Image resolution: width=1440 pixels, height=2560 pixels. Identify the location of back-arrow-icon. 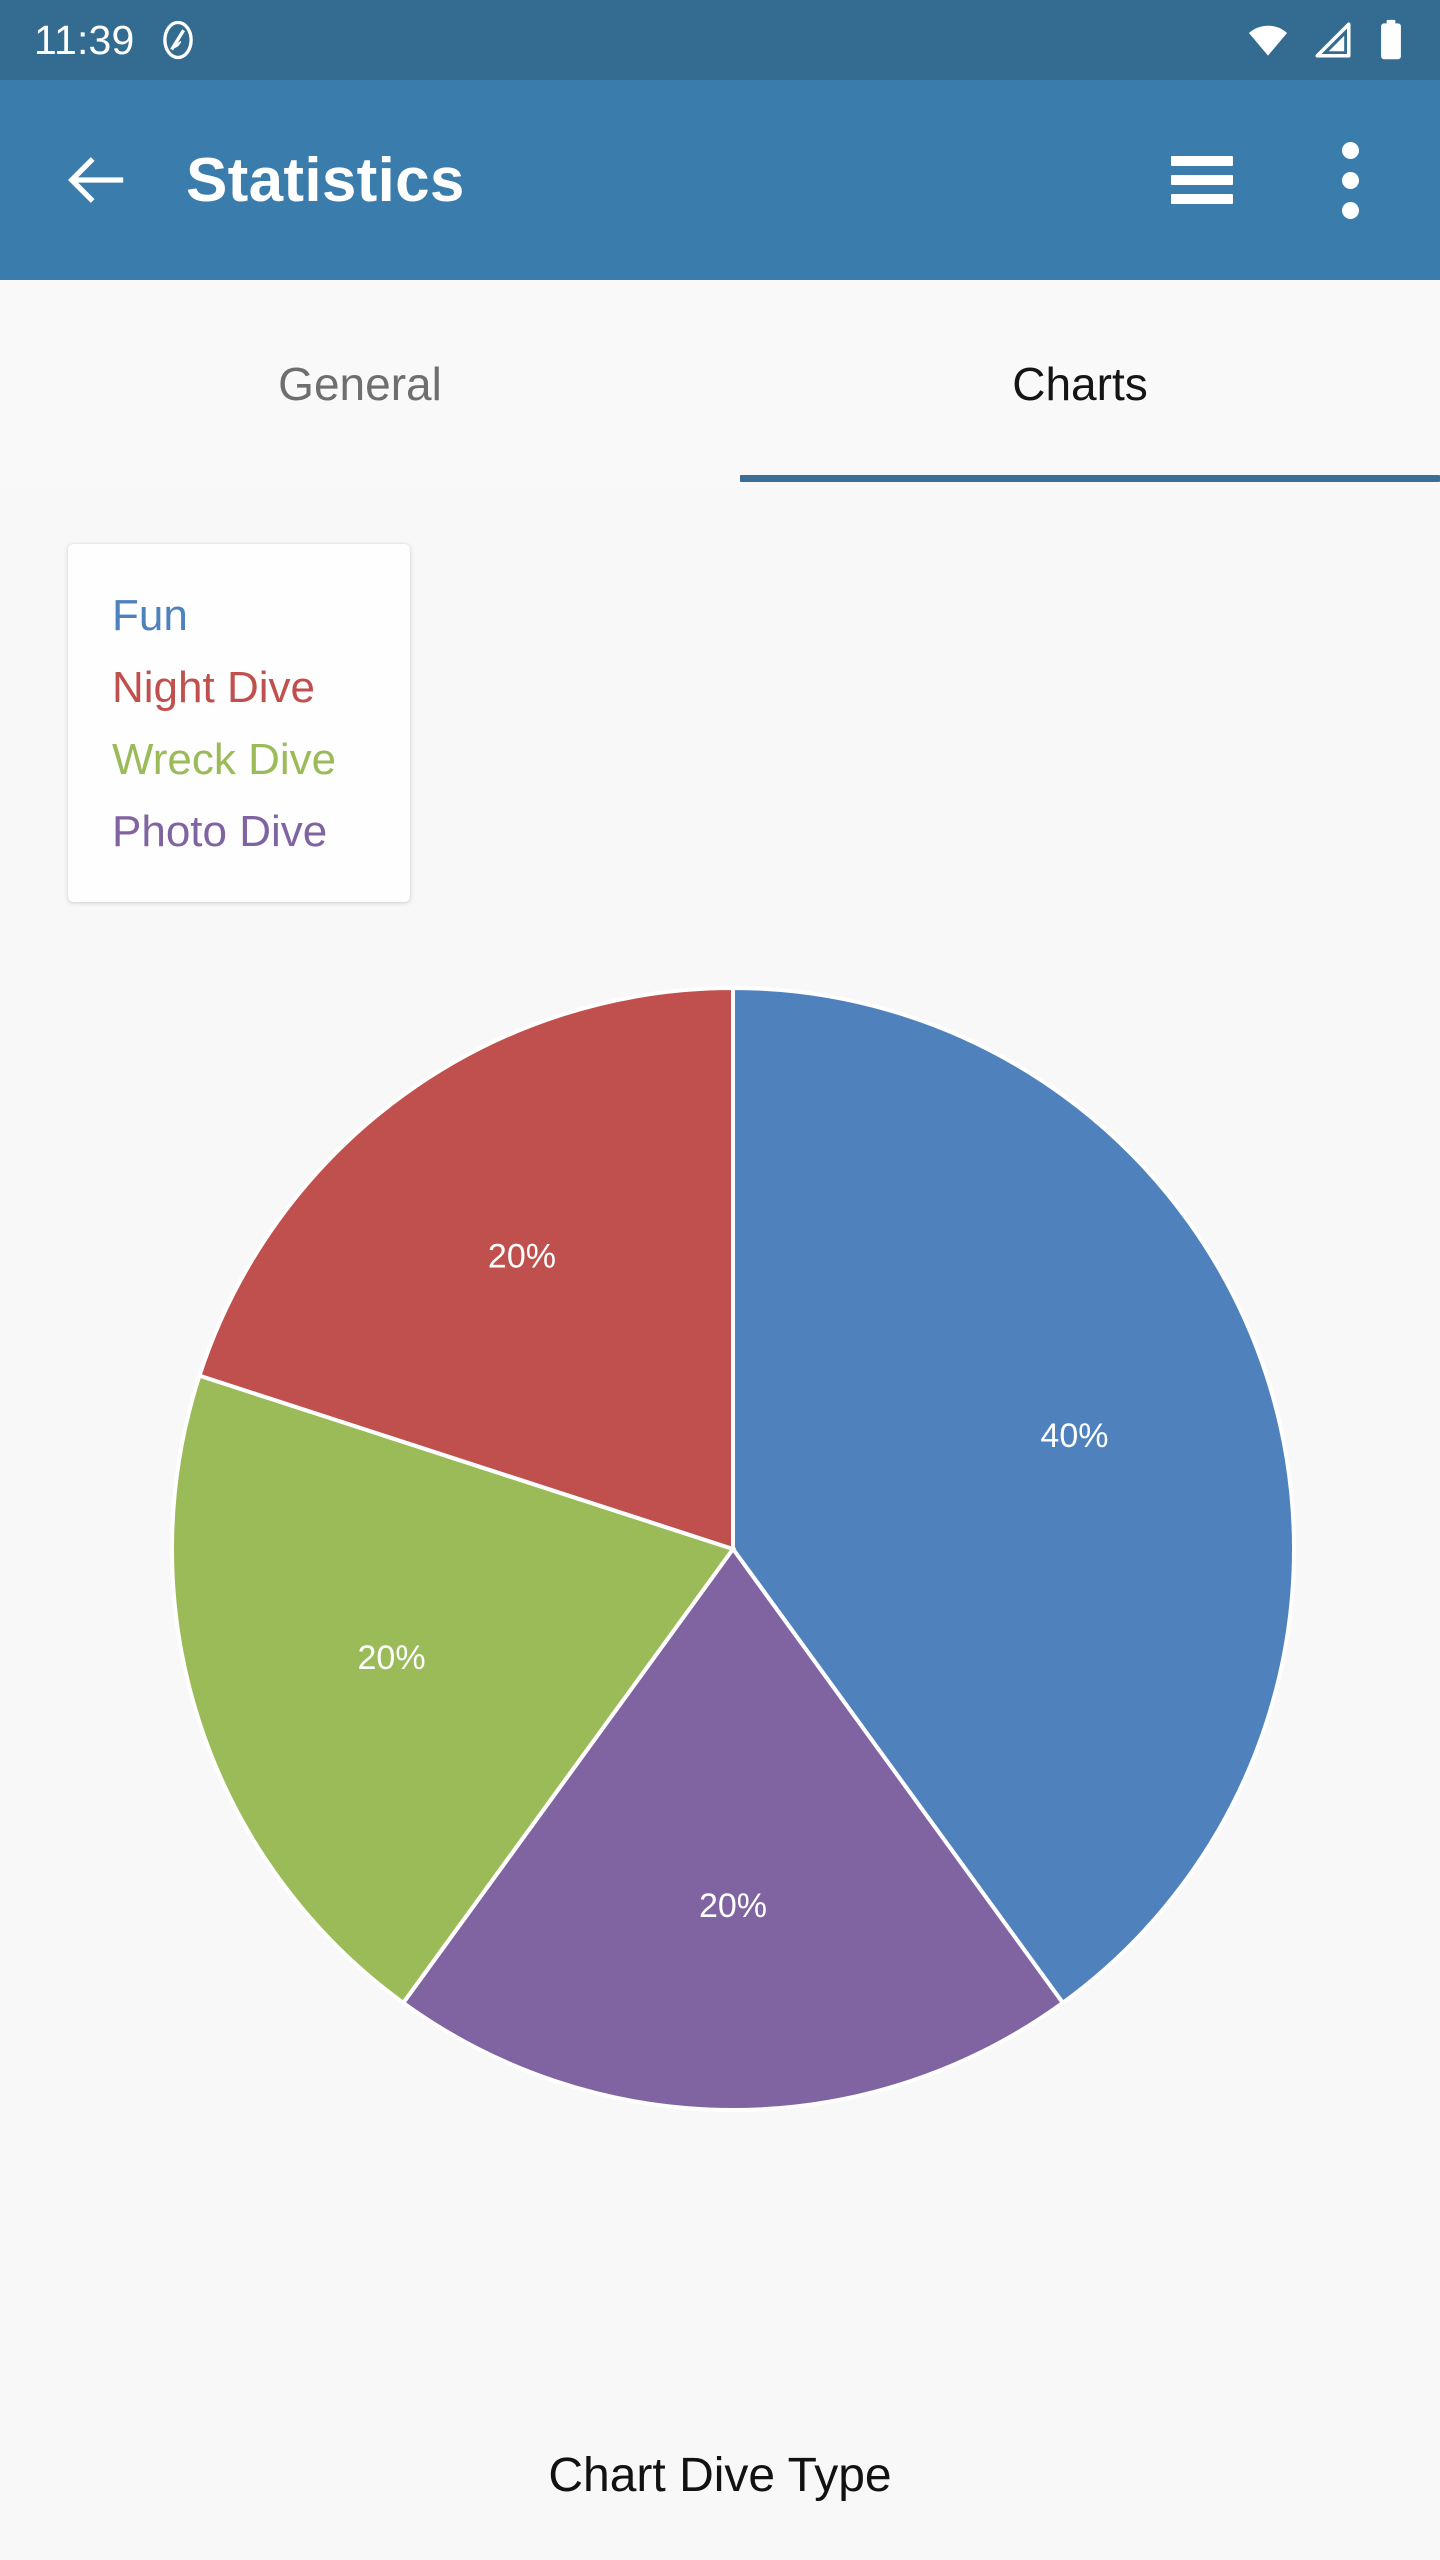
(96, 180).